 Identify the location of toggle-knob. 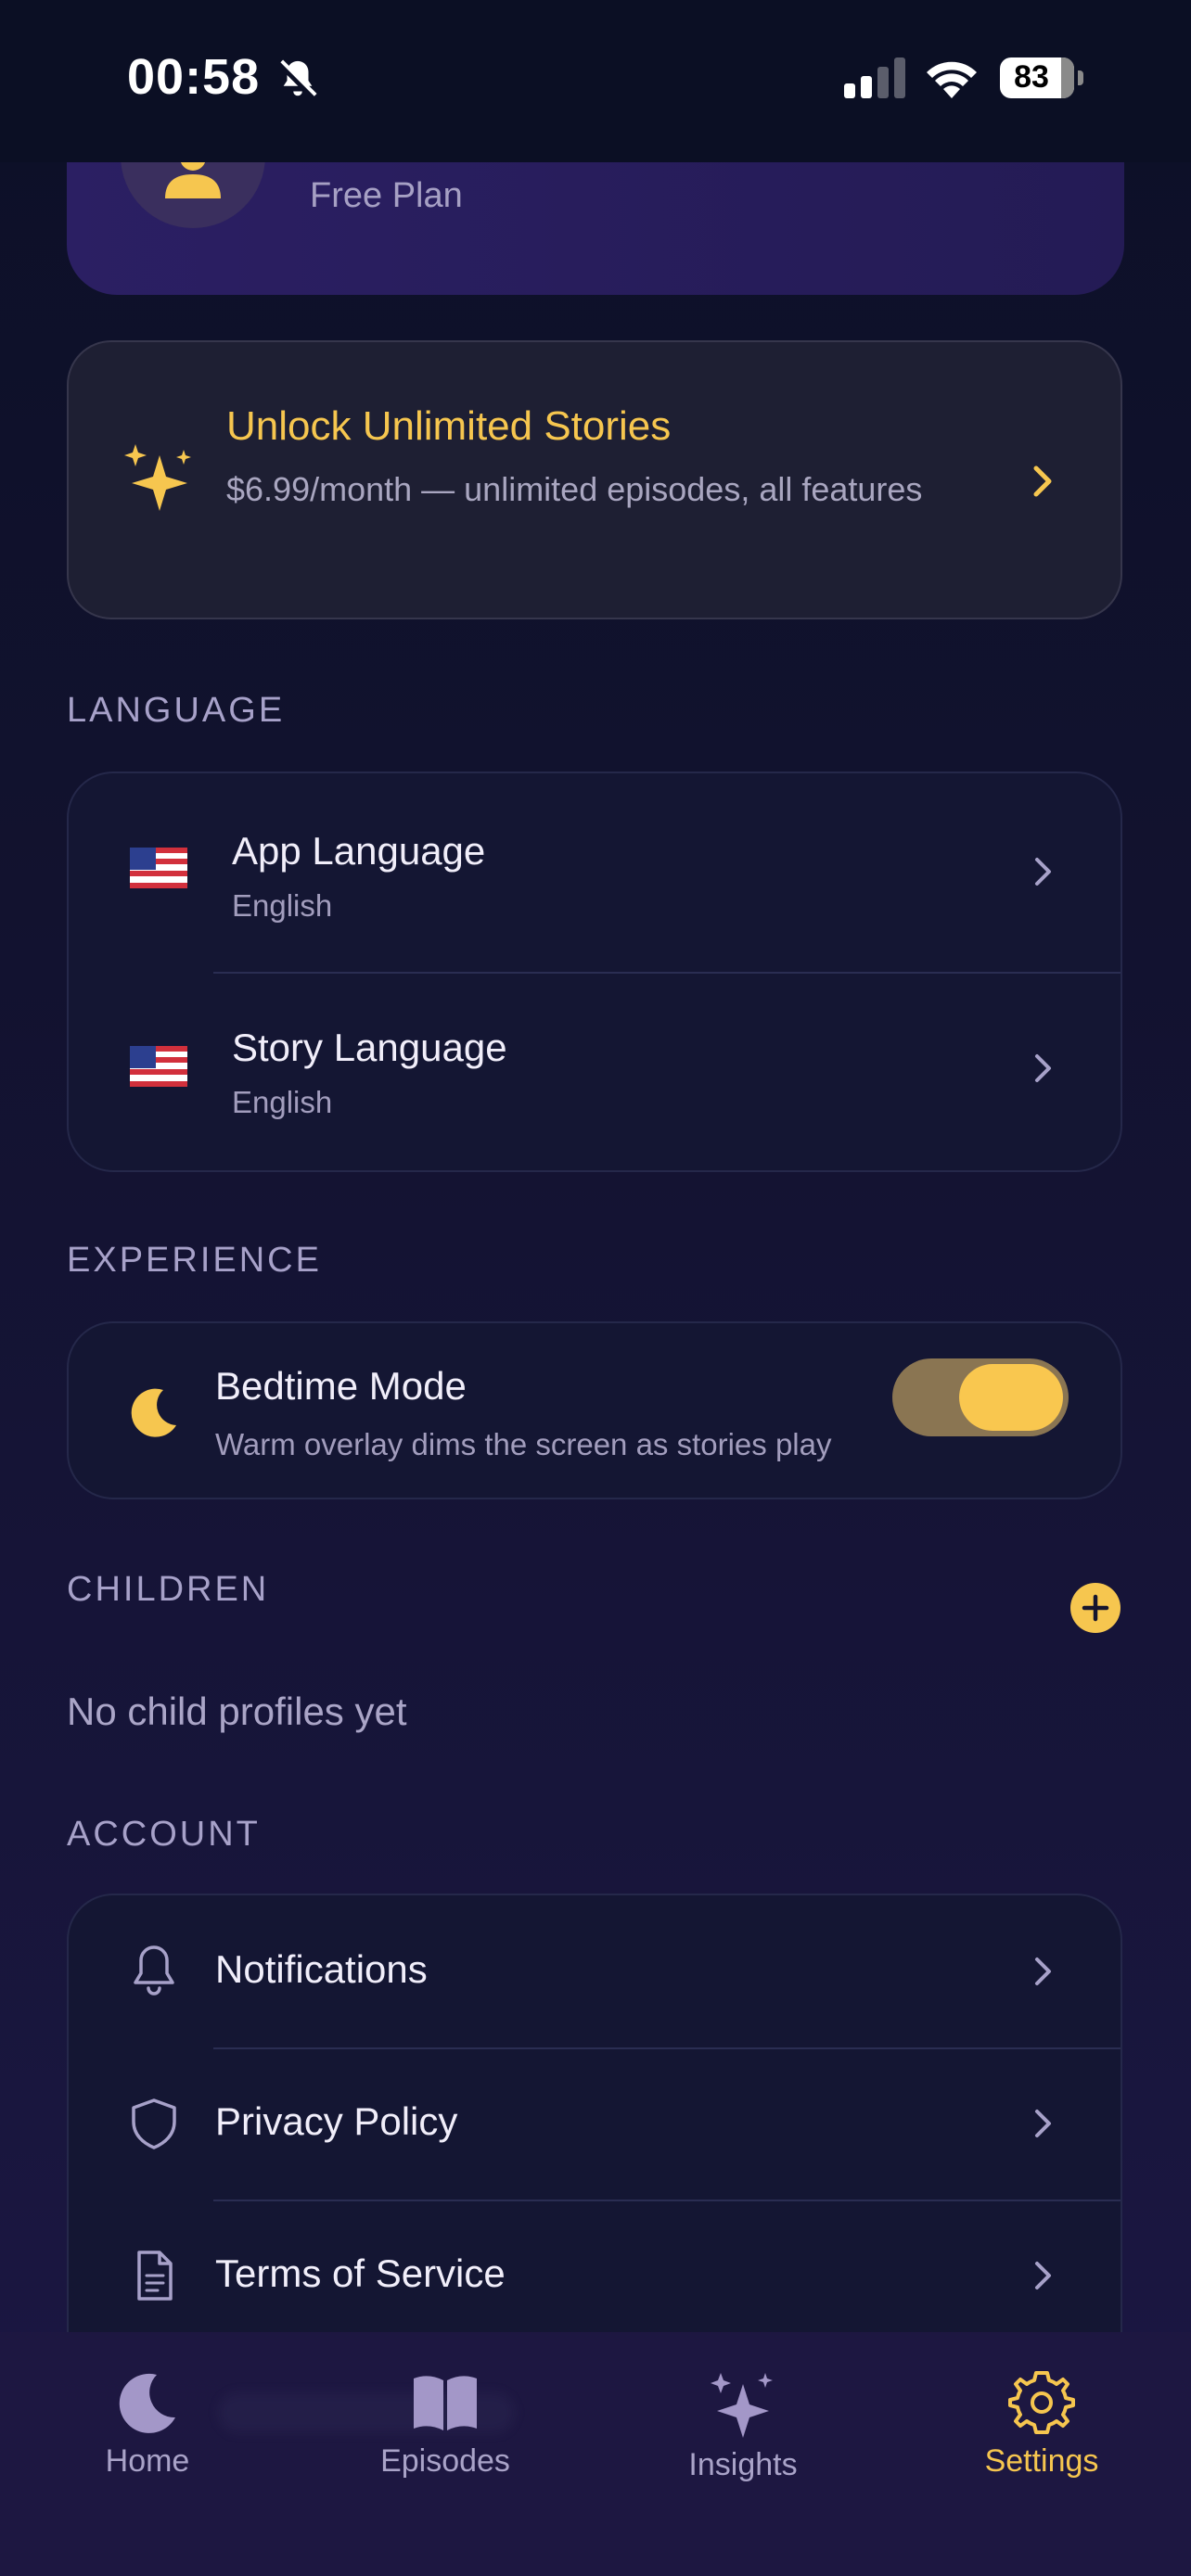
(1011, 1397).